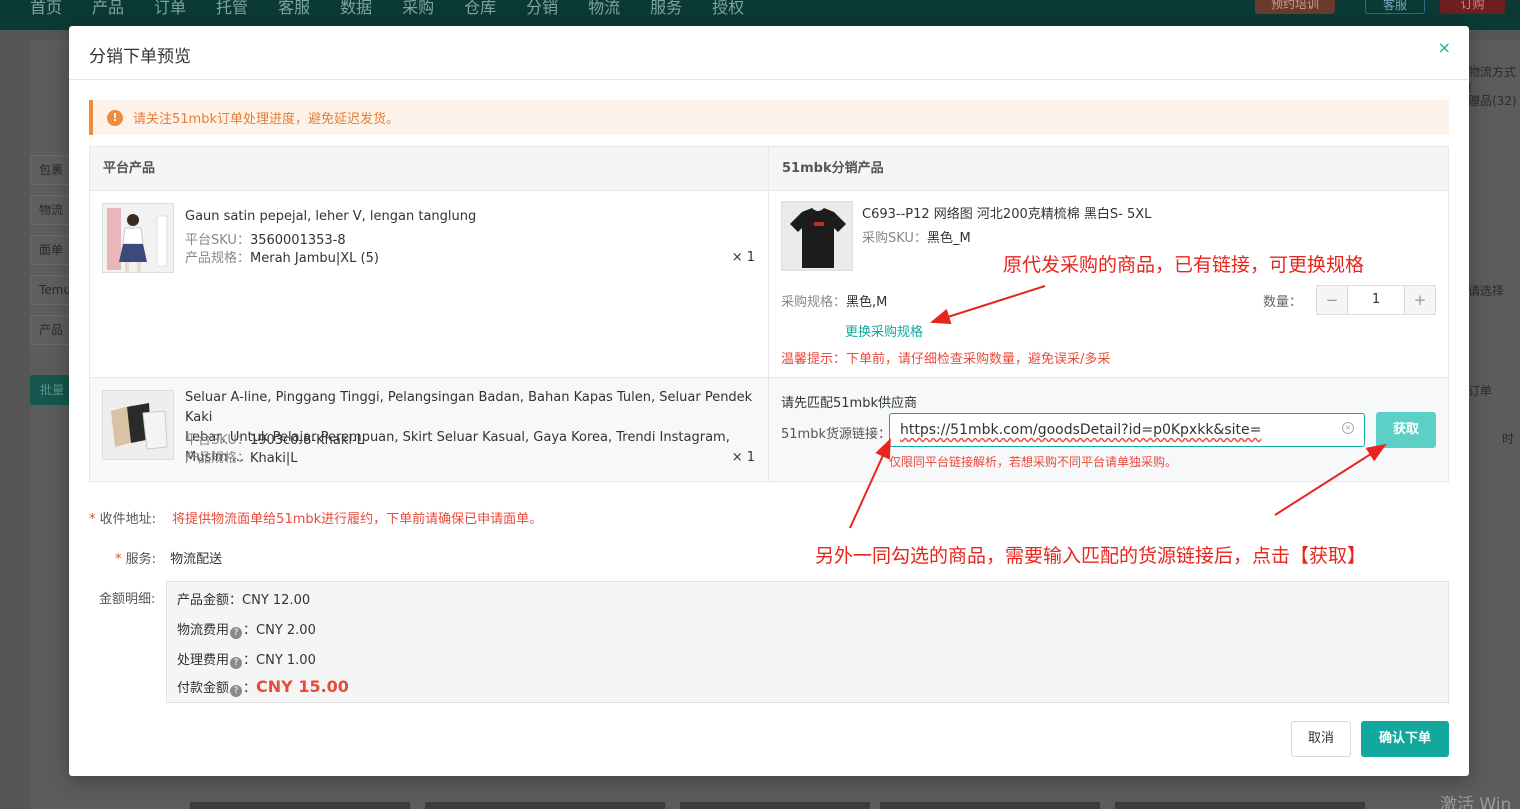  What do you see at coordinates (246, 661) in the screenshot?
I see `handling-fee-line: 处理费用? ：CNY 1.00` at bounding box center [246, 661].